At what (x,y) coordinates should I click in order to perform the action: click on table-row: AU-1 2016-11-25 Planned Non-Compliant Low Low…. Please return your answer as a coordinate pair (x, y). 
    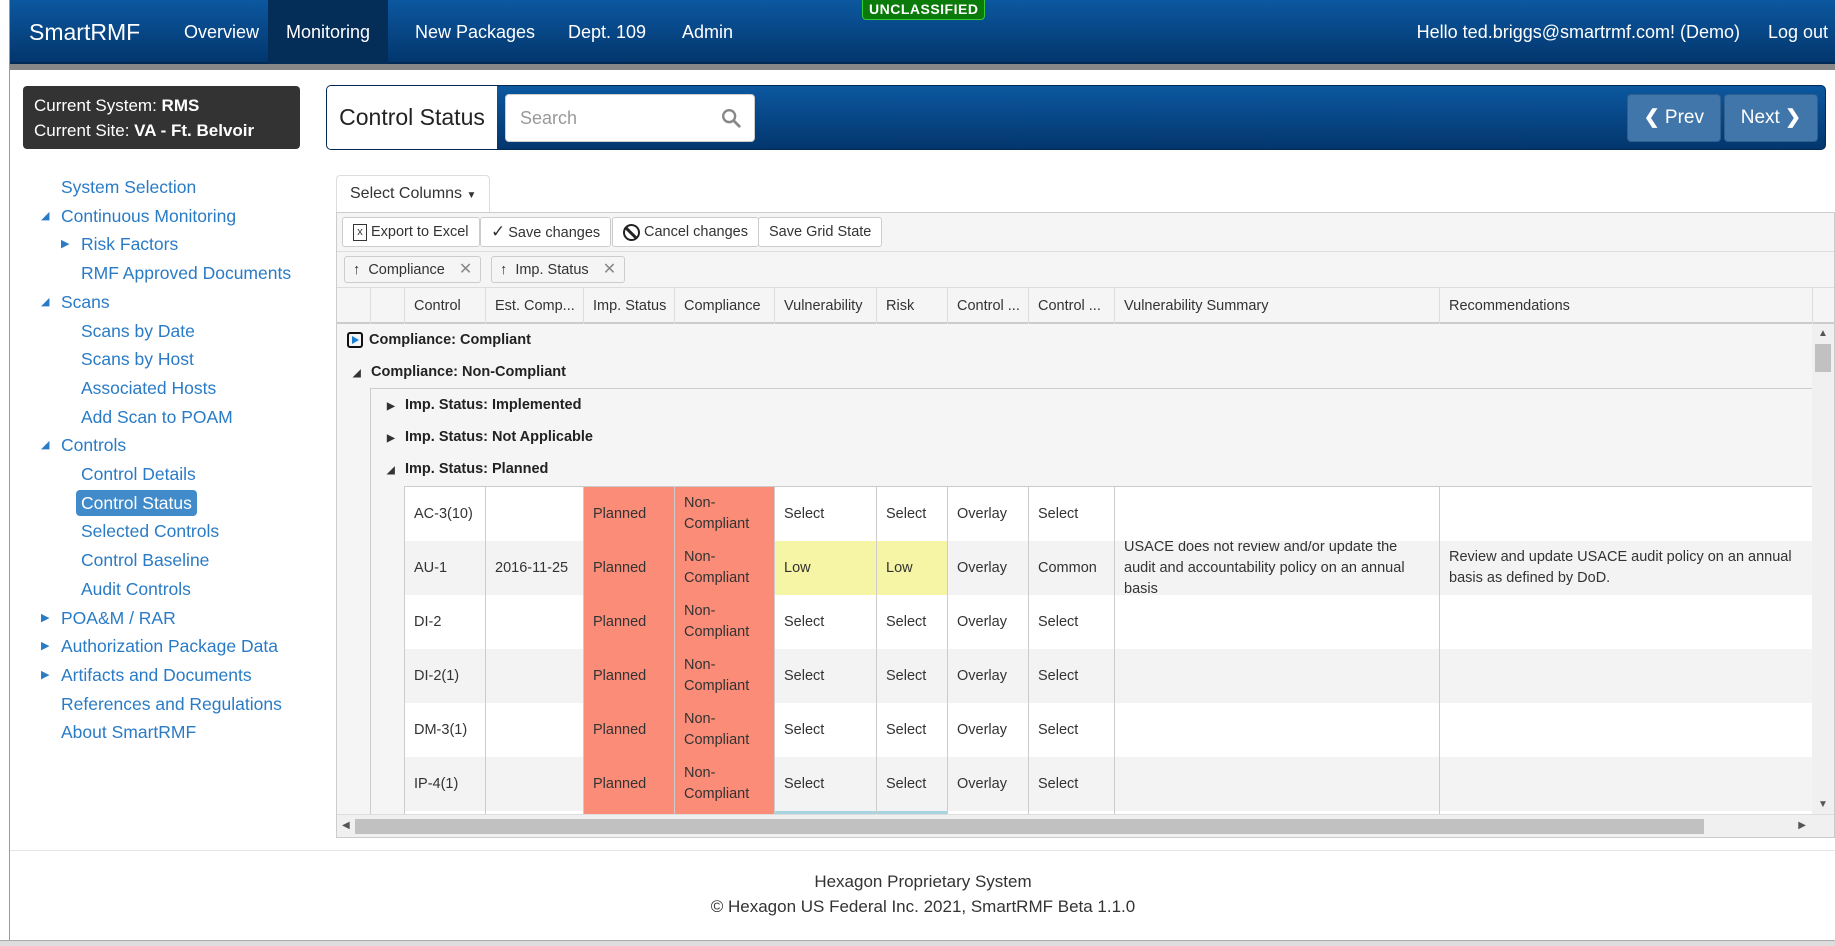
    Looking at the image, I should click on (1108, 568).